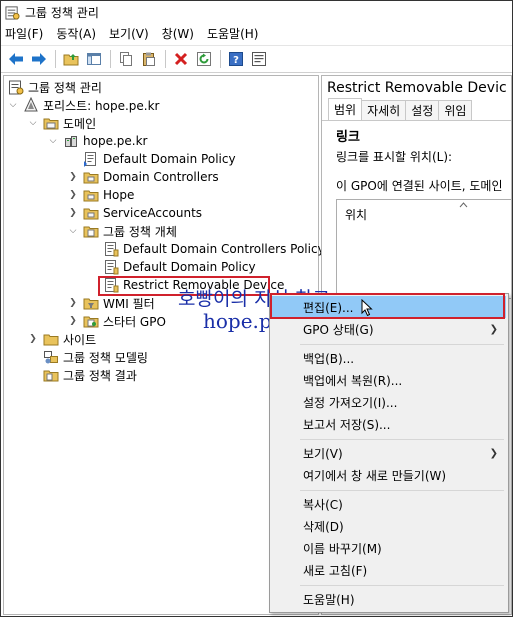 The width and height of the screenshot is (513, 617). I want to click on menu-view: 보기(V), so click(129, 33).